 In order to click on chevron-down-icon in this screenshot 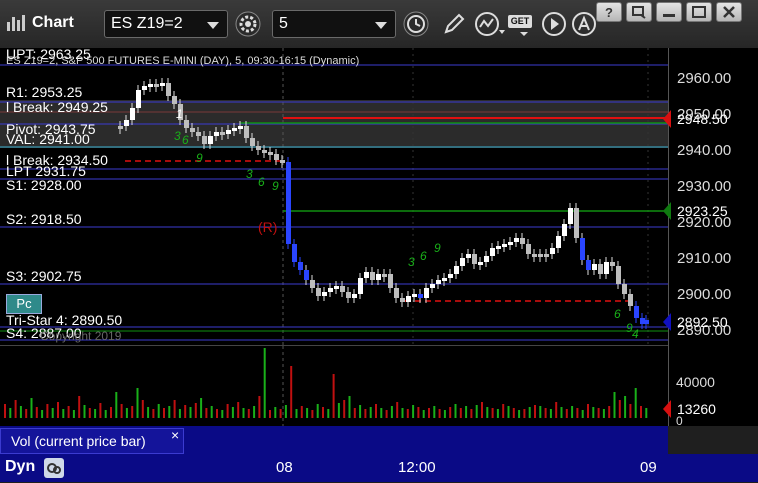, I will do `click(213, 25)`.